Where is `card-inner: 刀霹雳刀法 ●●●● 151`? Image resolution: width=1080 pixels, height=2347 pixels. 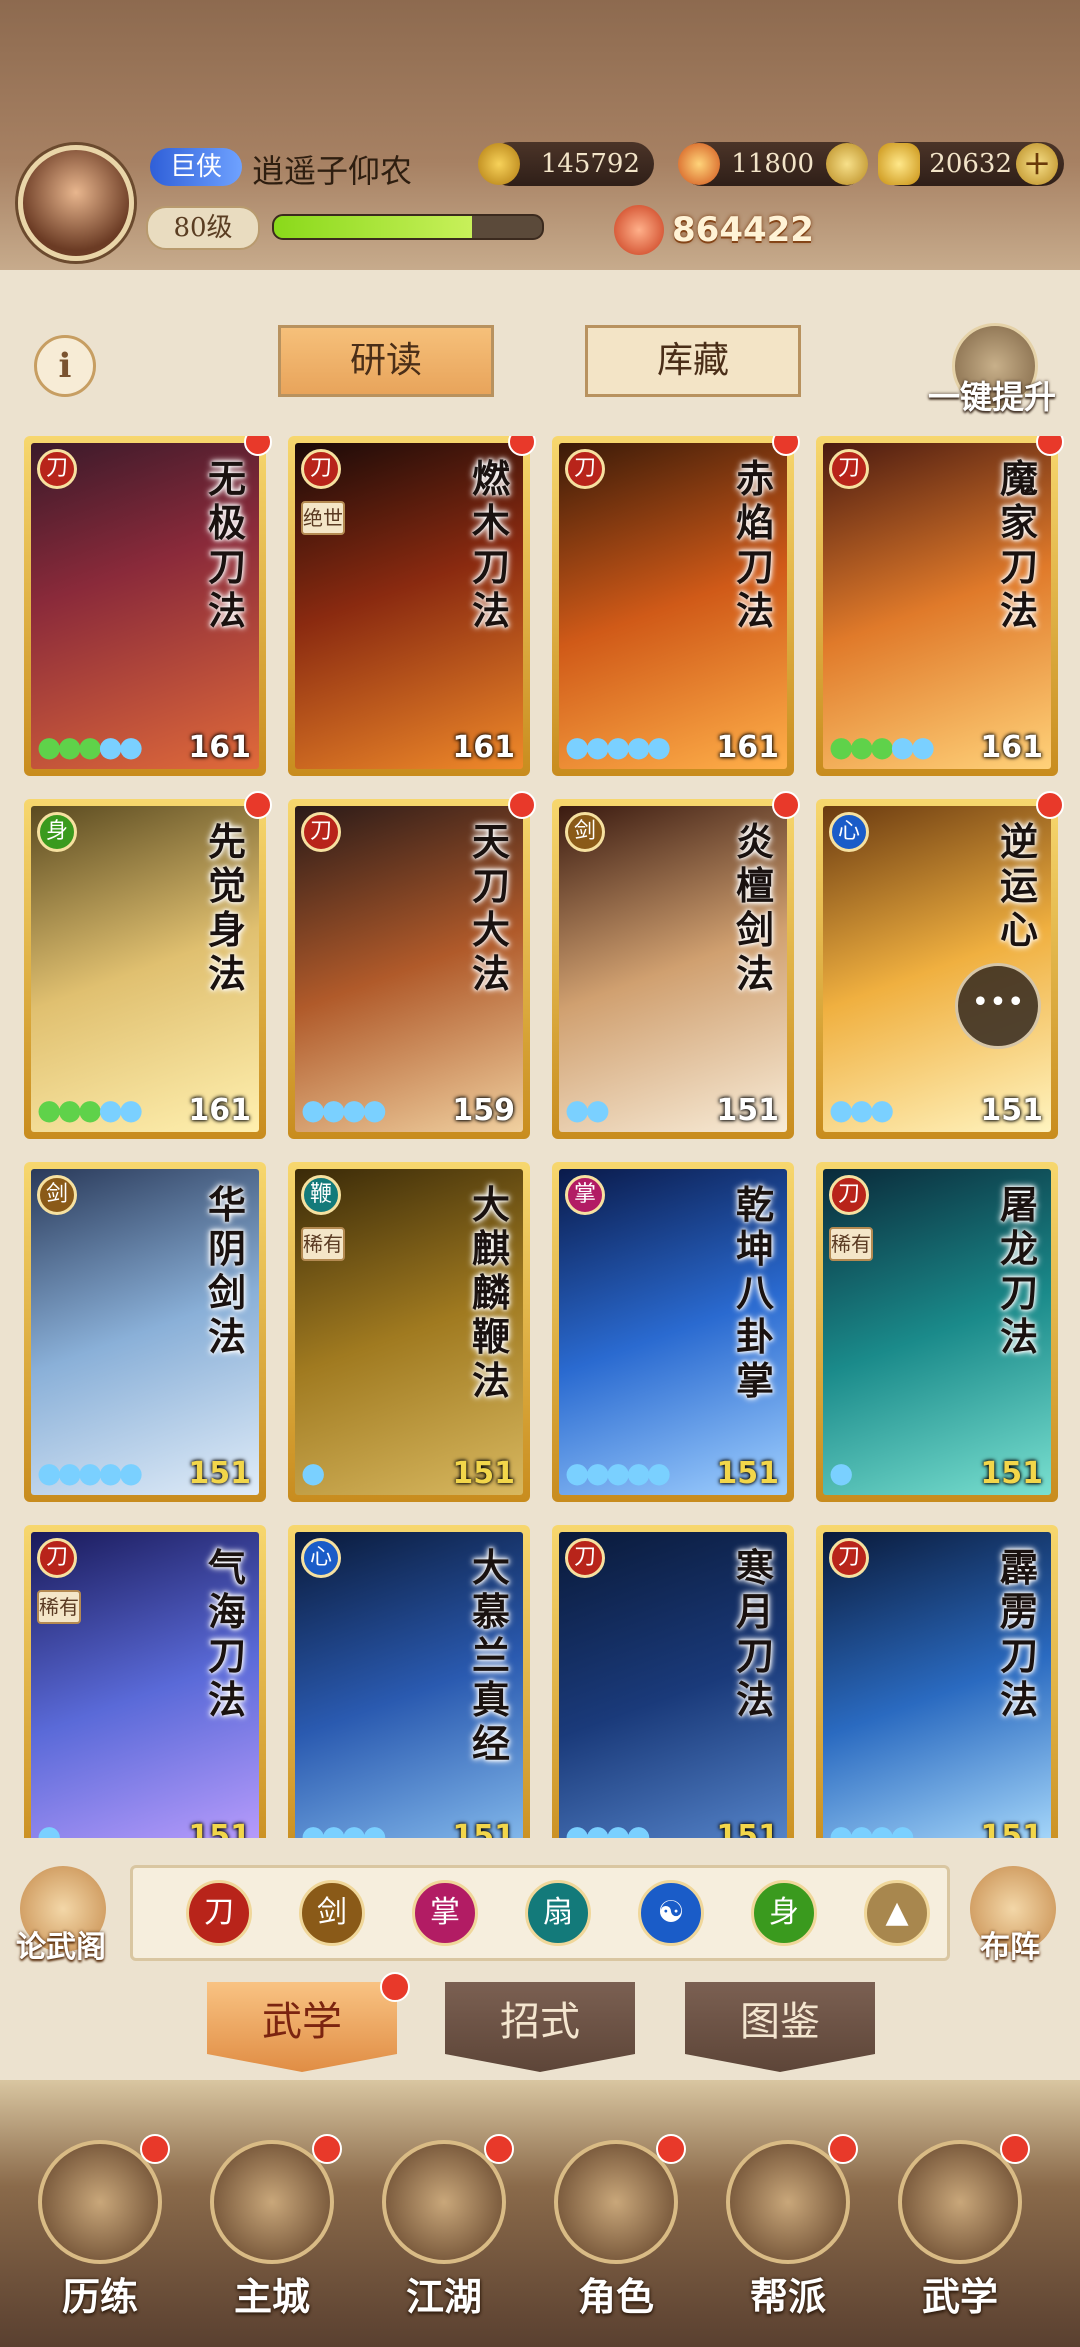
card-inner: 刀霹雳刀法 ●●●● 151 is located at coordinates (937, 1685).